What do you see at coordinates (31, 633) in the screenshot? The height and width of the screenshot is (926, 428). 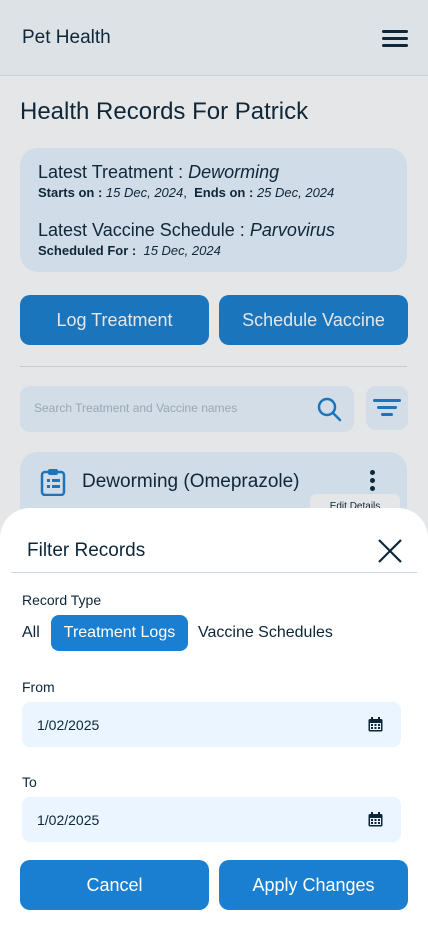 I see `chip-all: All` at bounding box center [31, 633].